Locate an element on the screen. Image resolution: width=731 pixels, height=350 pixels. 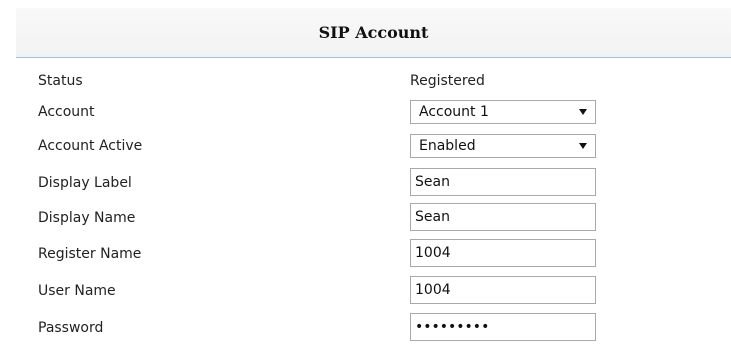
user-name-input is located at coordinates (503, 290).